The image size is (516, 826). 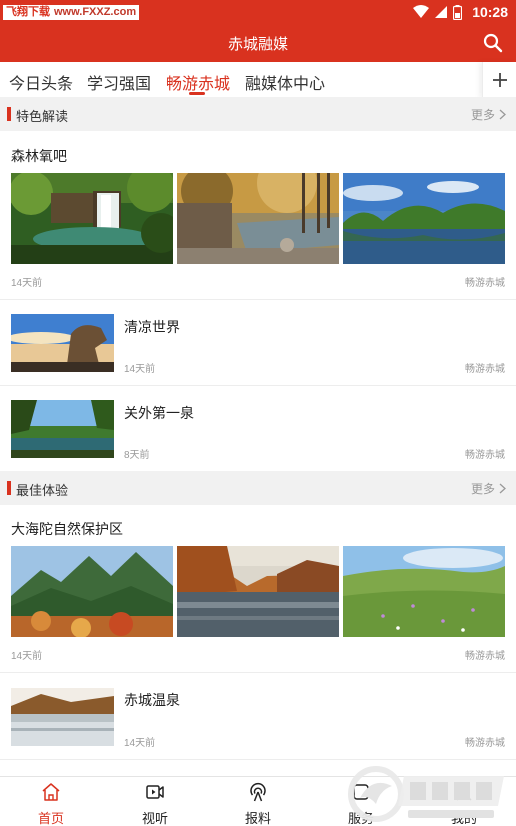 I want to click on tab-headlines: 今日头条, so click(x=41, y=82).